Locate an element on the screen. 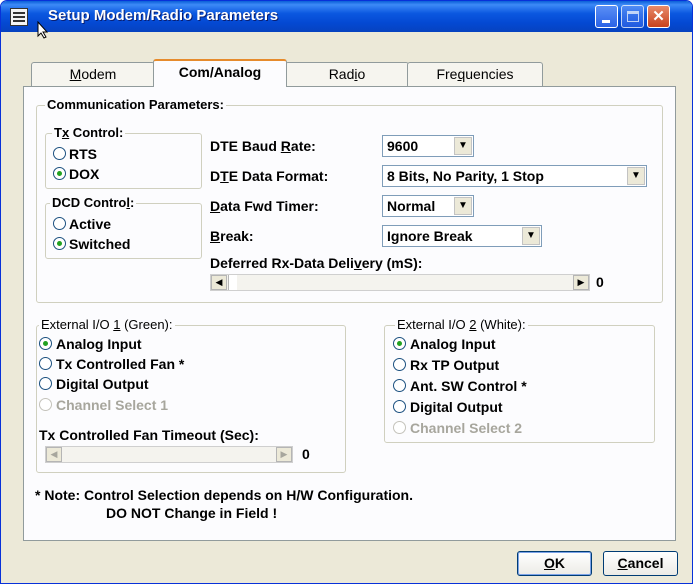 Image resolution: width=695 pixels, height=584 pixels. label-text: Control: is located at coordinates (96, 132).